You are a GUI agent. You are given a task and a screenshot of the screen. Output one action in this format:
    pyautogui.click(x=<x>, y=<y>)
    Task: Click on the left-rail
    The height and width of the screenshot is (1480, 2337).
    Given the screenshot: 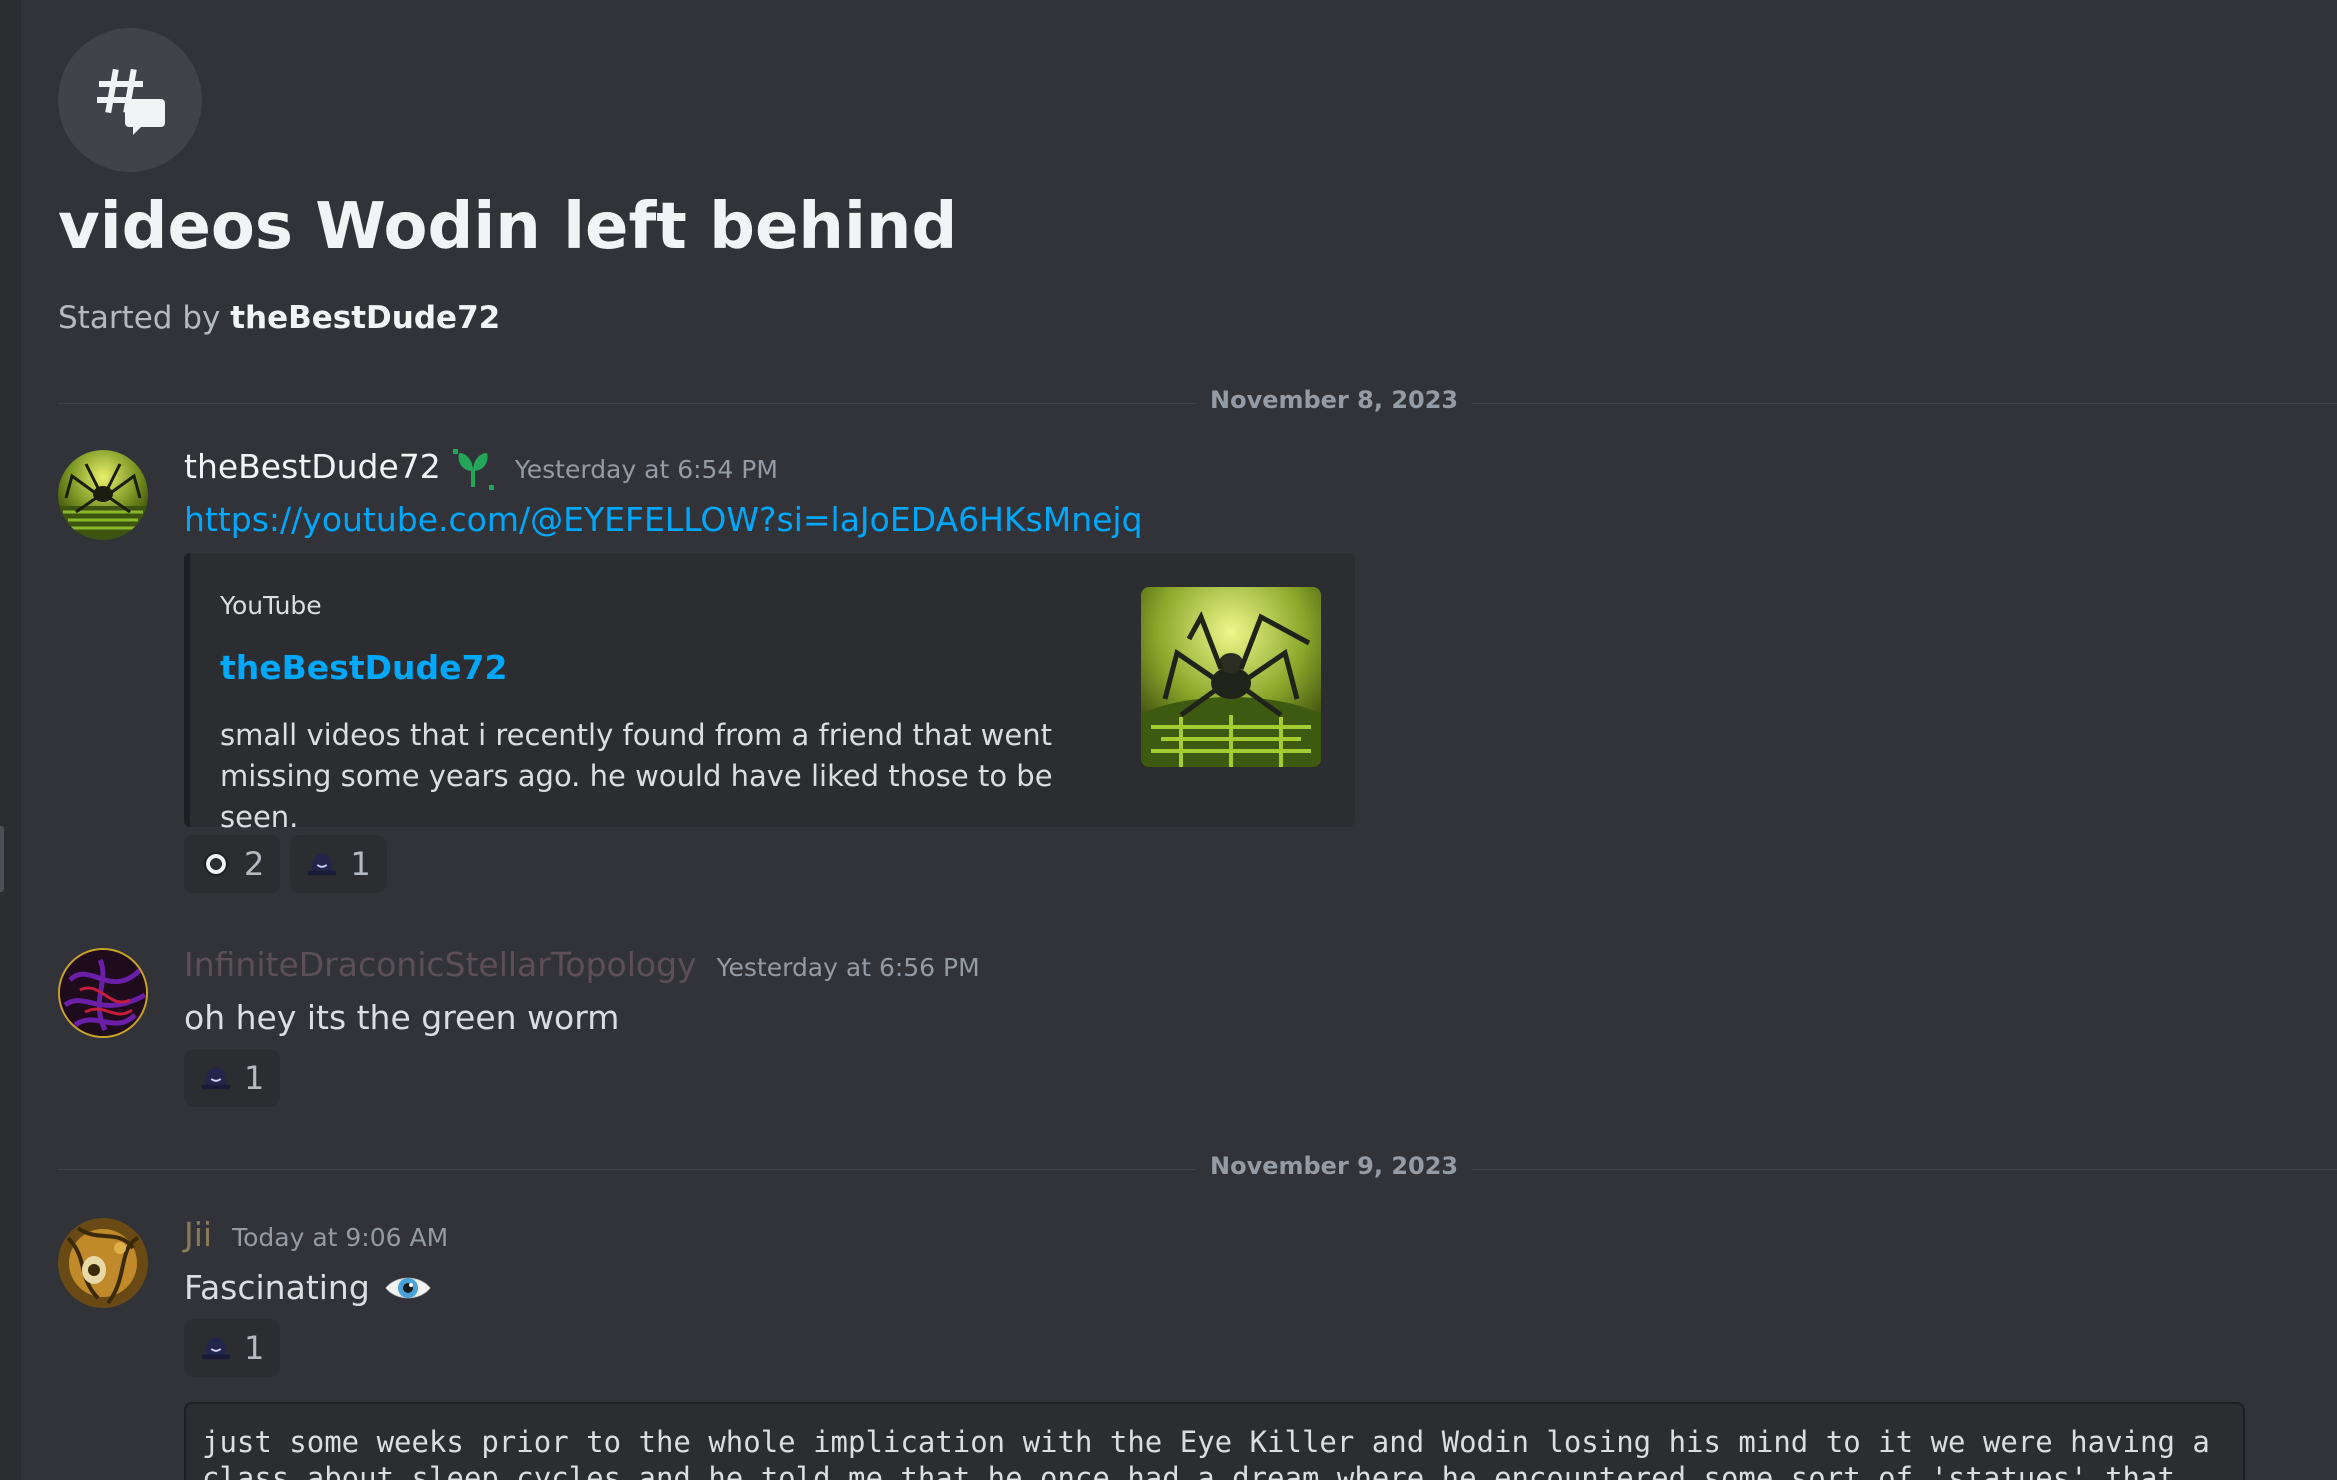 What is the action you would take?
    pyautogui.click(x=10, y=740)
    